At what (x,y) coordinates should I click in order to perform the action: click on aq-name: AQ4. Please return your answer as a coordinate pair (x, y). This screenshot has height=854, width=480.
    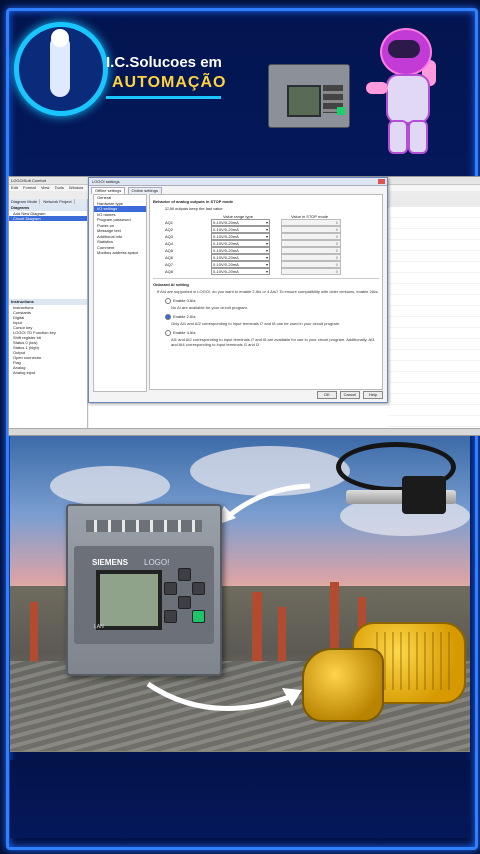
    Looking at the image, I should click on (169, 243).